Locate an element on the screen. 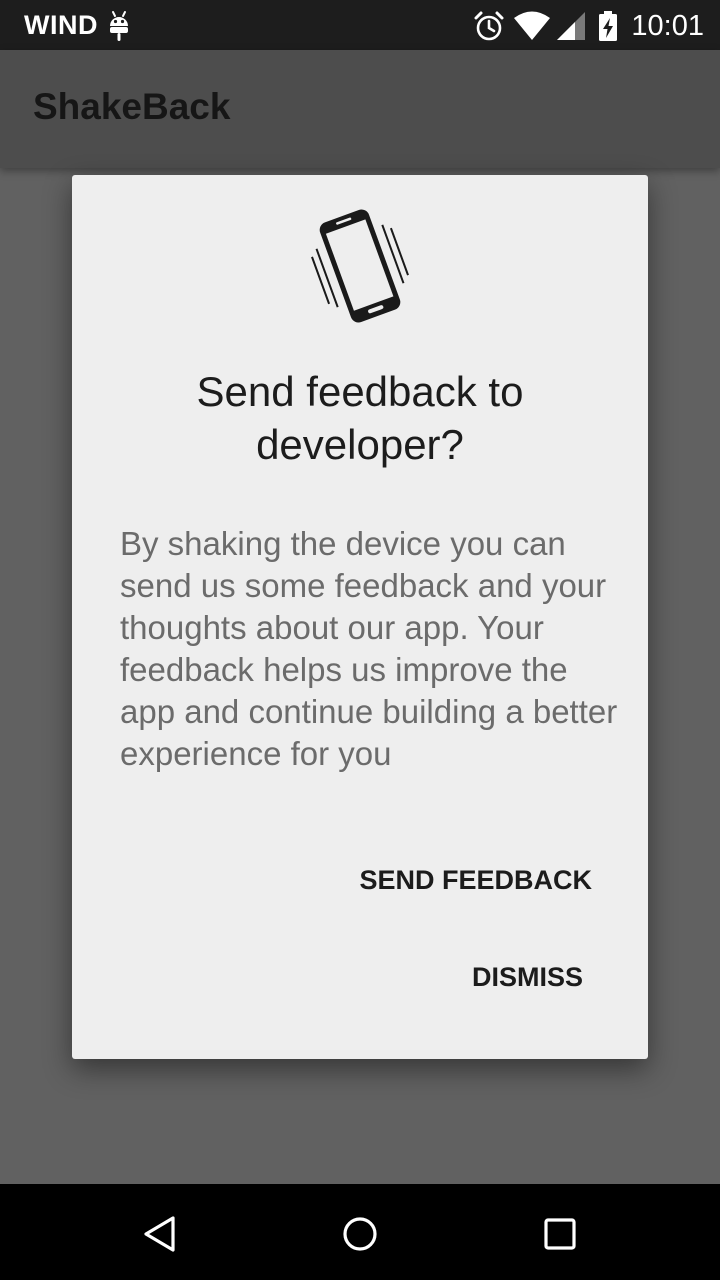  app-title: ShakeBack is located at coordinates (132, 106).